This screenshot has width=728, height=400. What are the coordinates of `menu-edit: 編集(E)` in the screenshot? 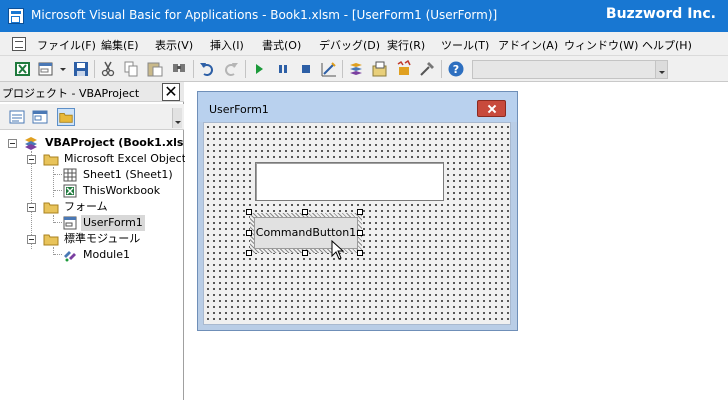 It's located at (120, 45).